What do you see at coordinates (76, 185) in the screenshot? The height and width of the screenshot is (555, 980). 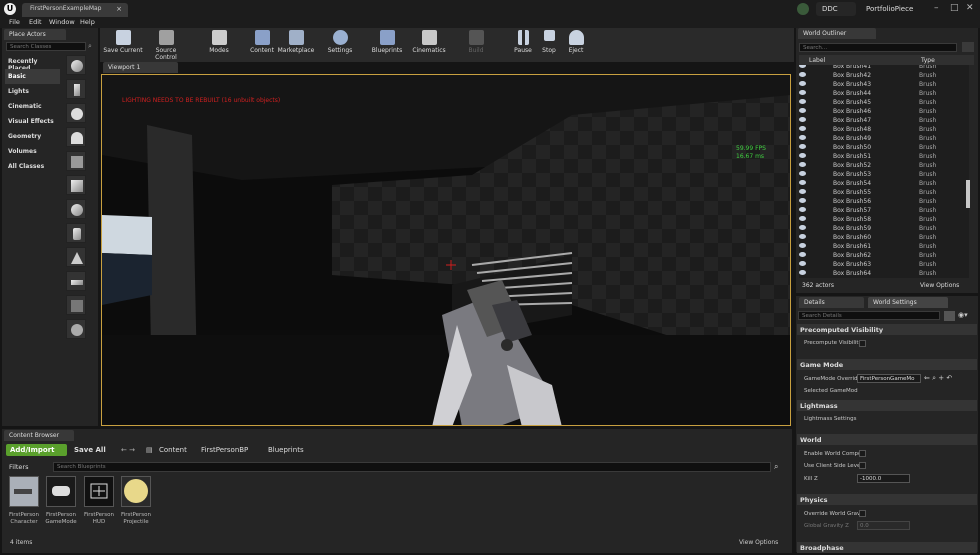 I see `actor-cube-icon` at bounding box center [76, 185].